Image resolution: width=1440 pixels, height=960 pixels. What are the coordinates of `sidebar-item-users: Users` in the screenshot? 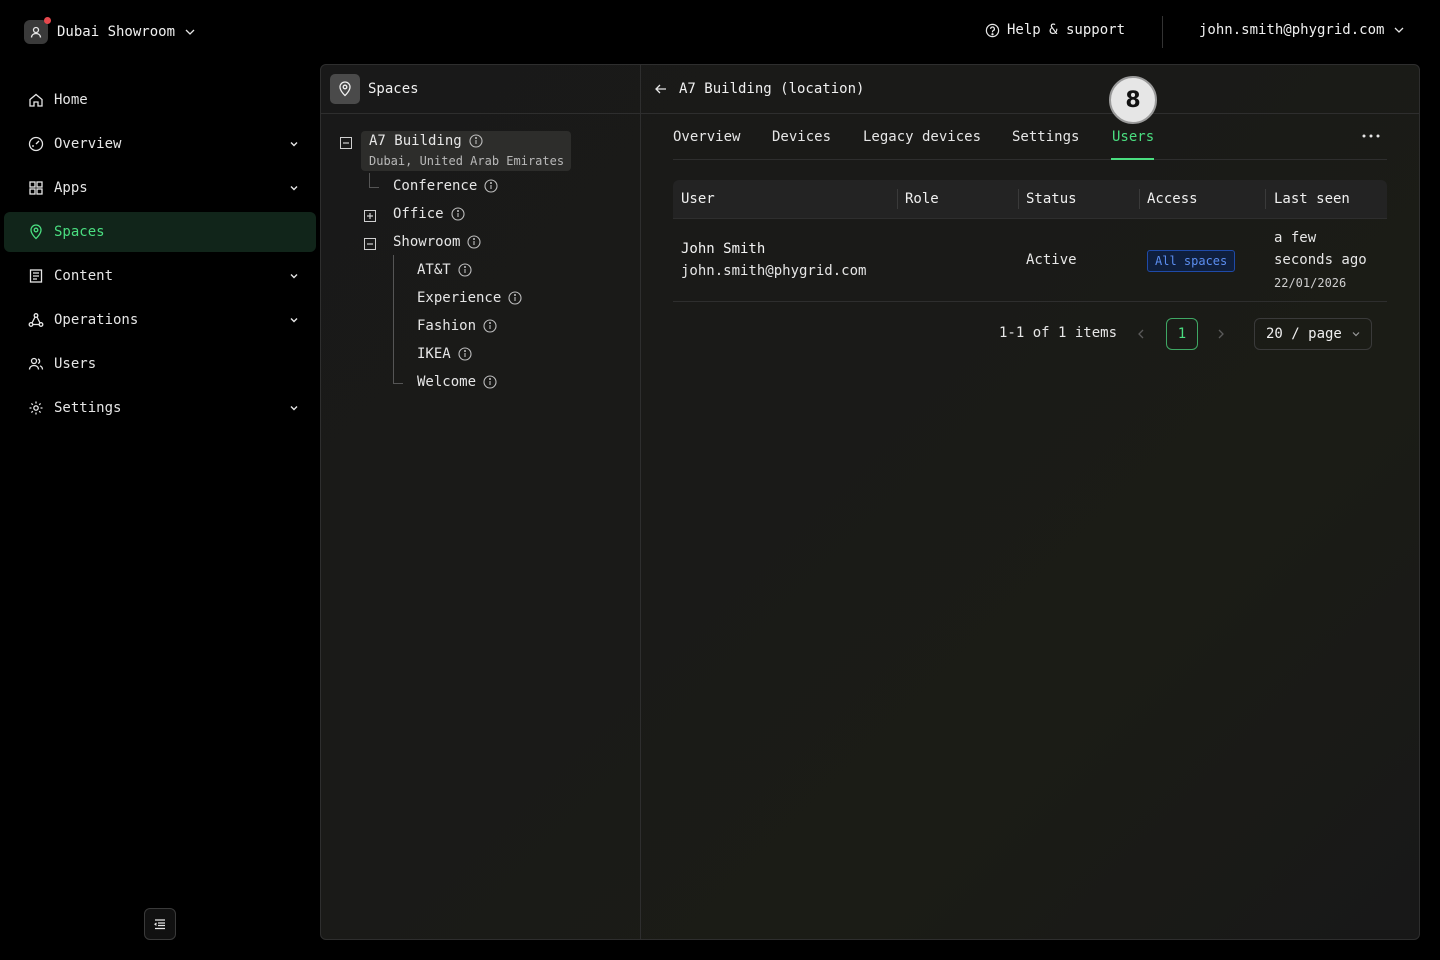 It's located at (160, 364).